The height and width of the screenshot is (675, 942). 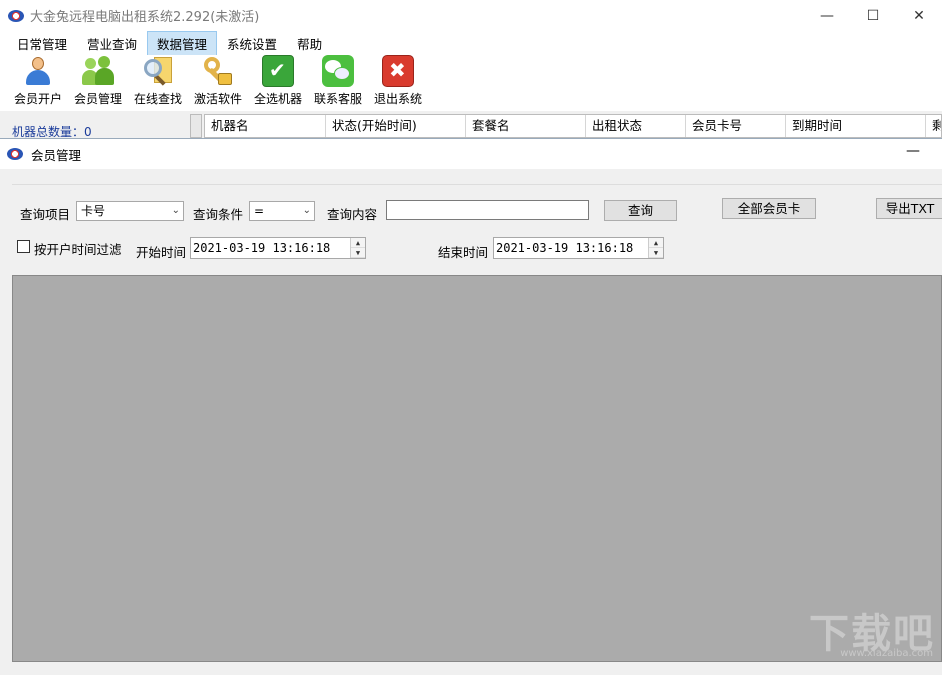 What do you see at coordinates (471, 43) in the screenshot?
I see `menu-bar: 日常管理 营业查询 数据管理 系统设置 帮助` at bounding box center [471, 43].